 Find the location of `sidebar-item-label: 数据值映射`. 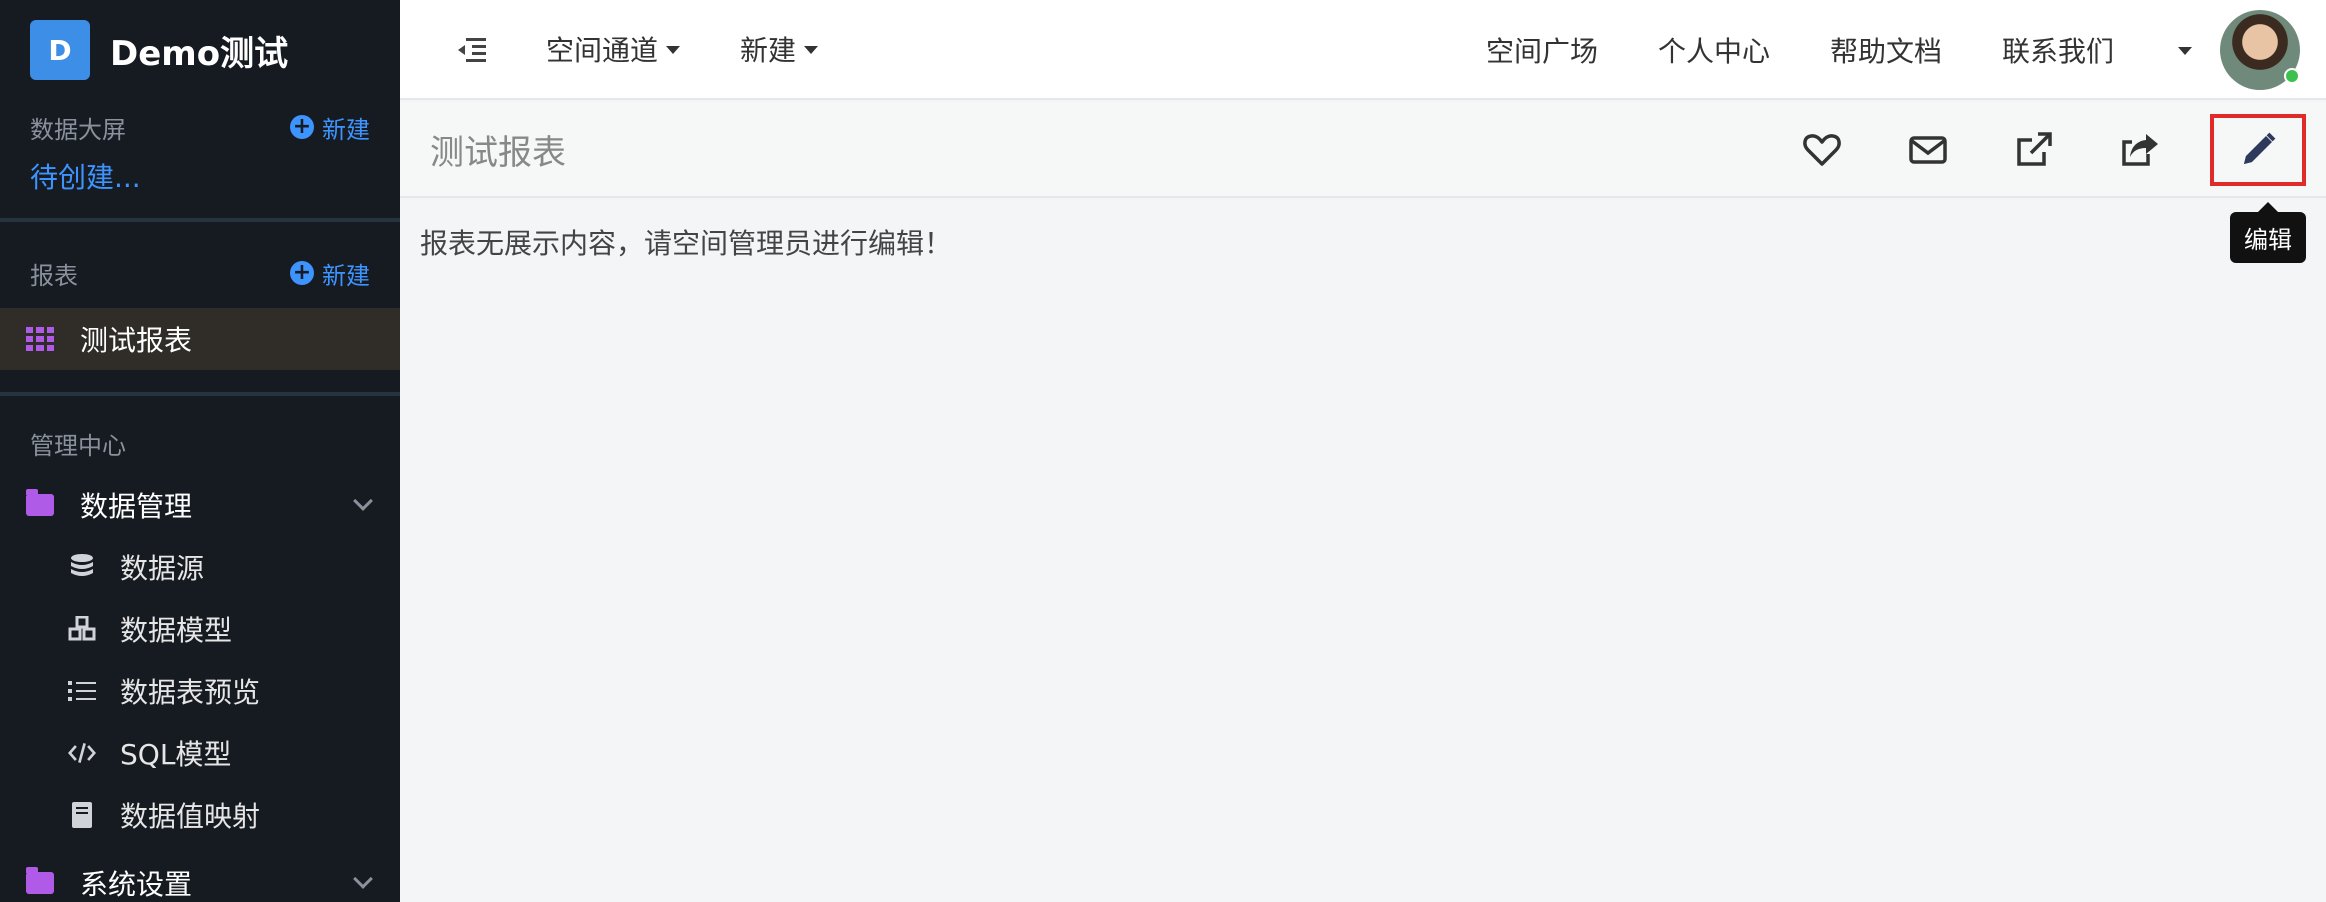

sidebar-item-label: 数据值映射 is located at coordinates (190, 816).